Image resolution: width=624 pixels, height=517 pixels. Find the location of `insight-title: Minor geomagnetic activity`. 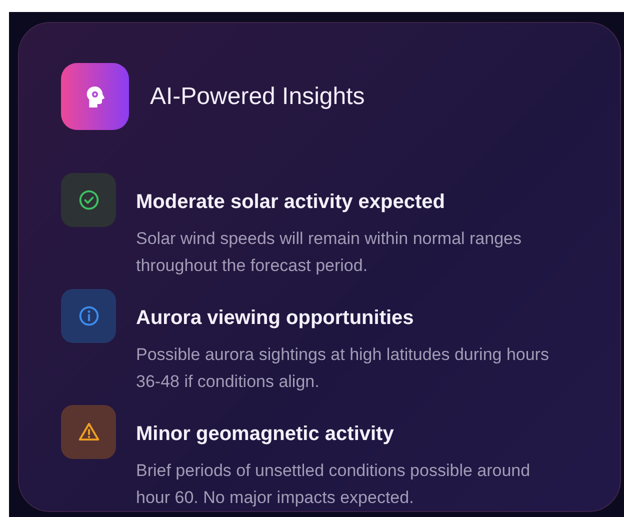

insight-title: Minor geomagnetic activity is located at coordinates (265, 434).